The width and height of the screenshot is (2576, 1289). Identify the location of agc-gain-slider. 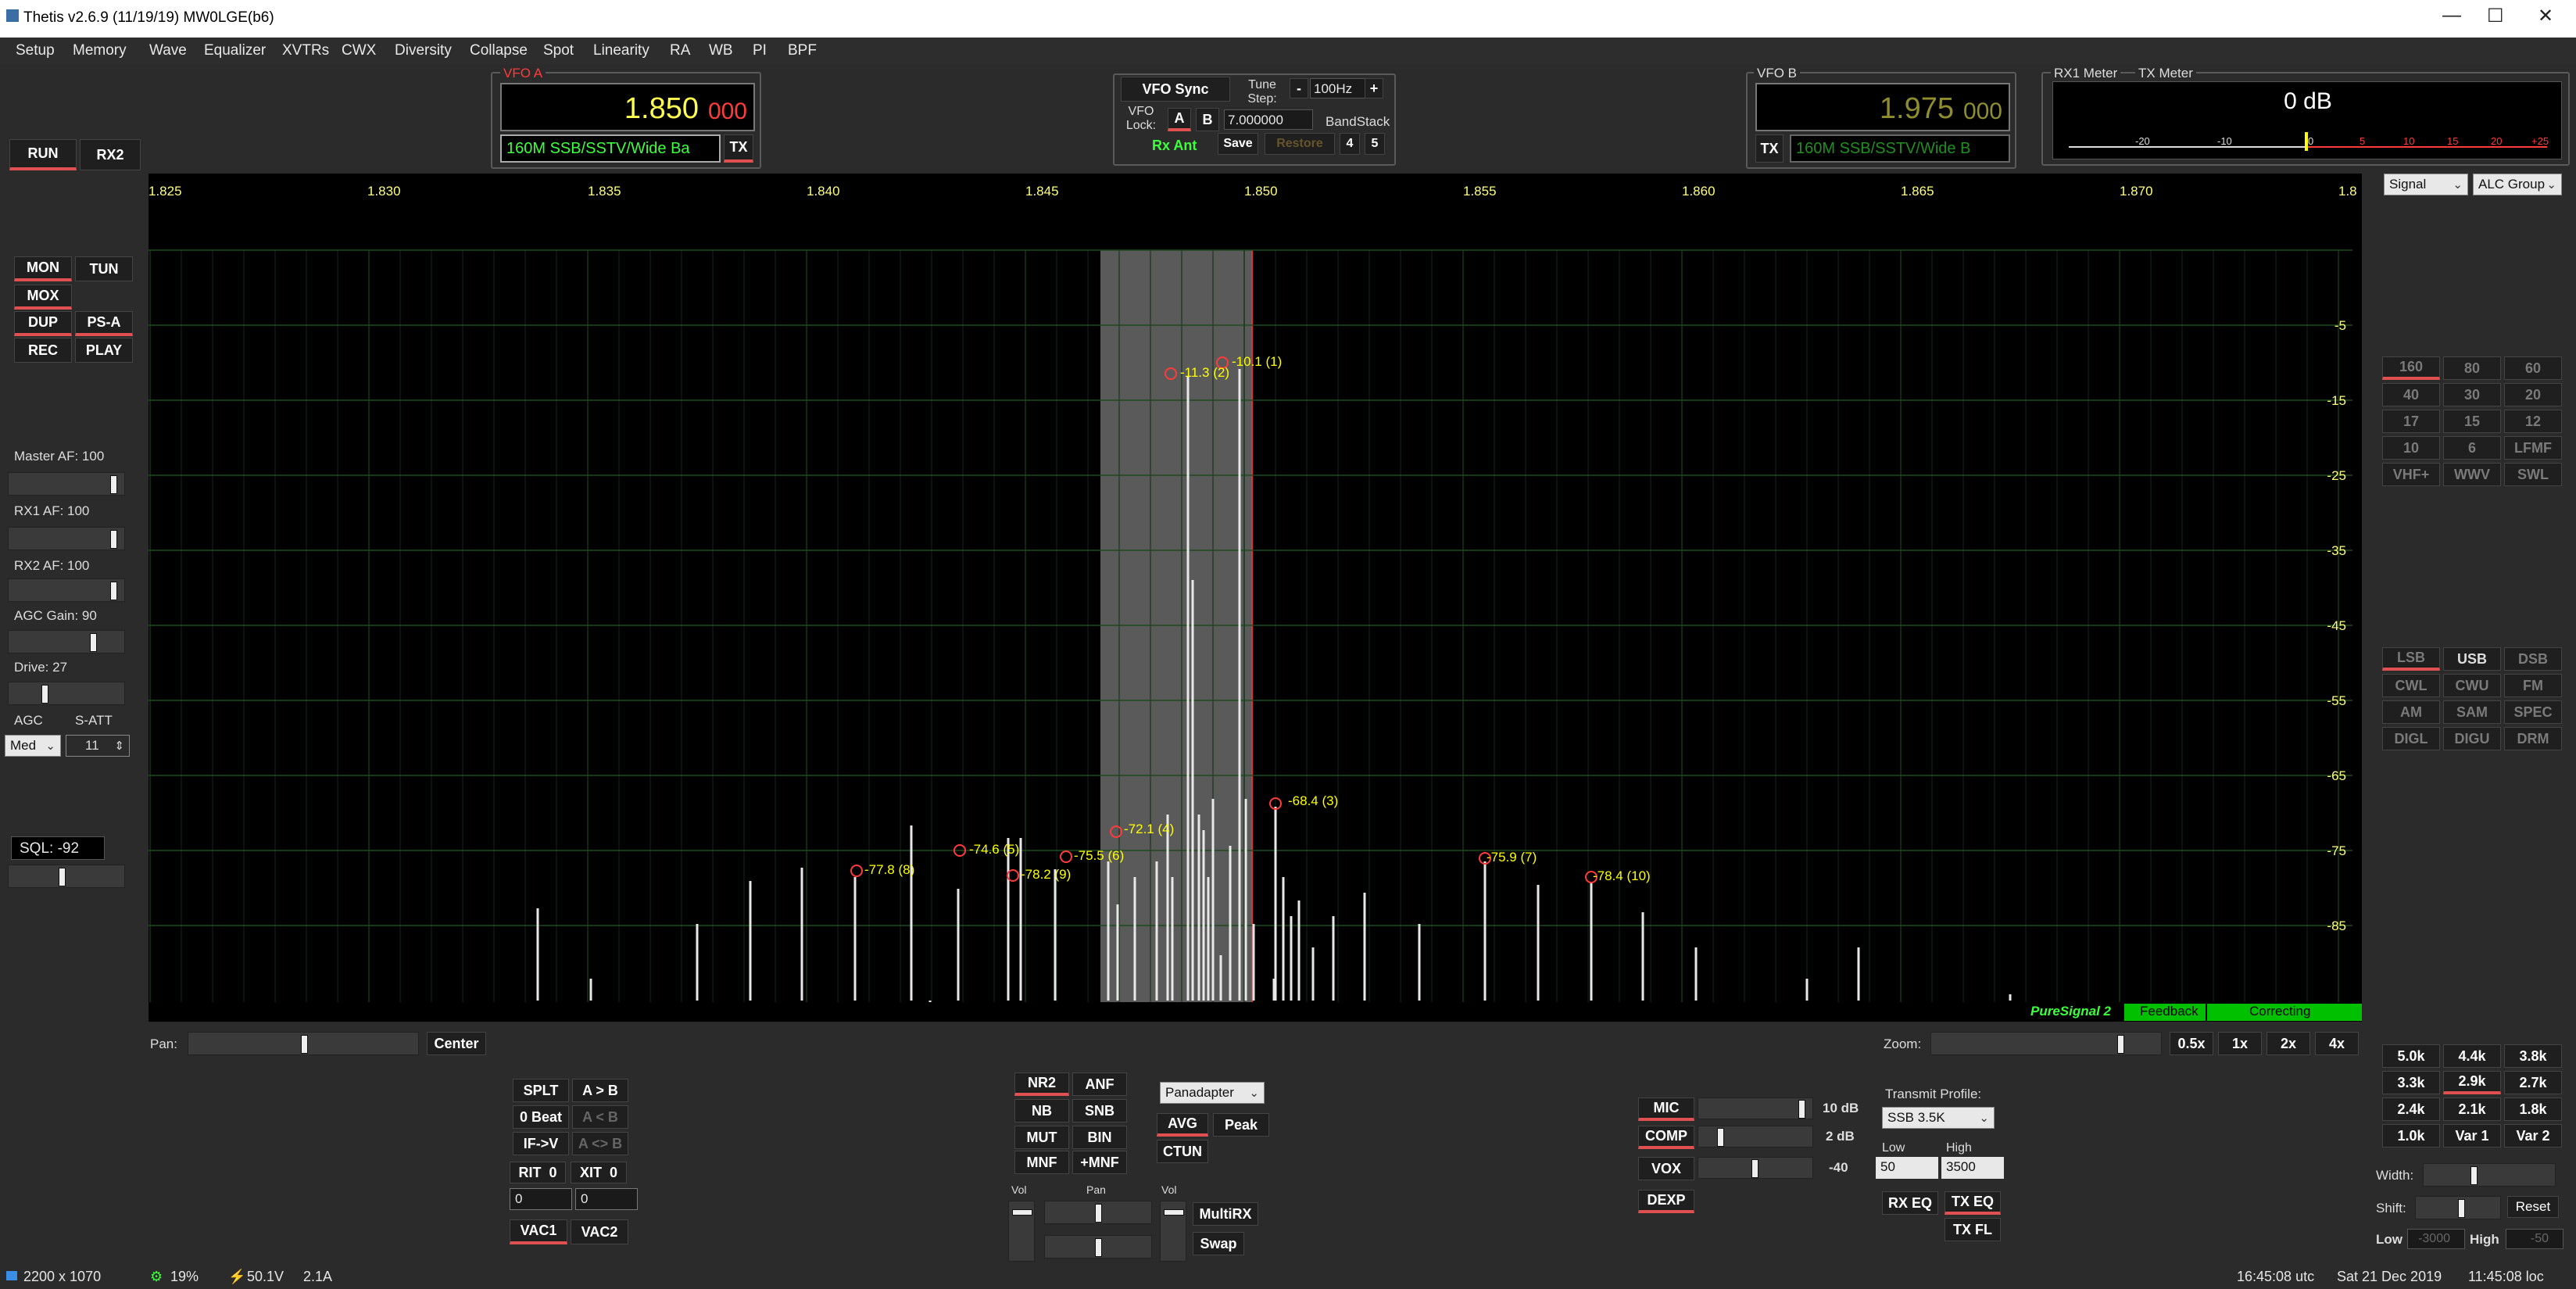
(66, 641).